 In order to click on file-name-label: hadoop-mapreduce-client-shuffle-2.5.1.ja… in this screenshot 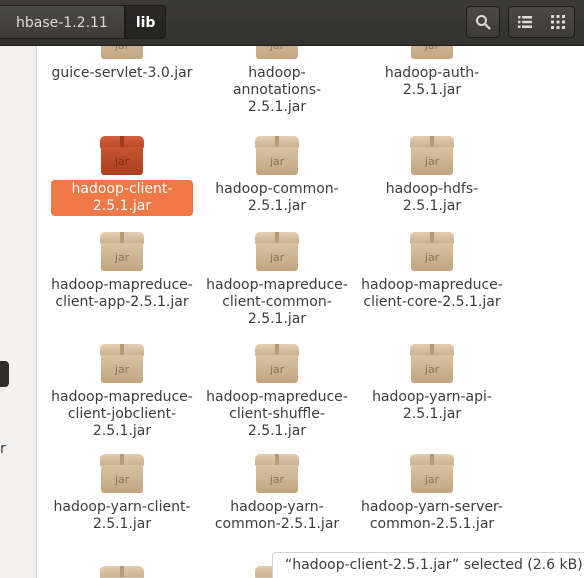, I will do `click(277, 414)`.